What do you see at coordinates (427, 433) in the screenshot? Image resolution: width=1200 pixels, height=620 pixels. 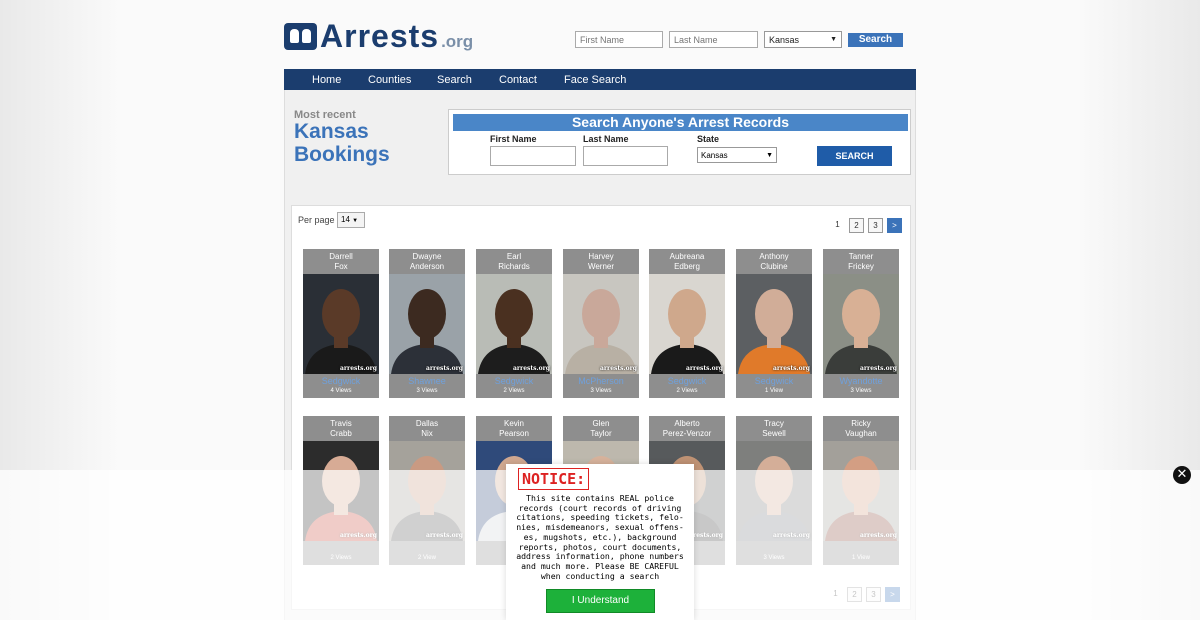 I see `booking-last-name: Nix` at bounding box center [427, 433].